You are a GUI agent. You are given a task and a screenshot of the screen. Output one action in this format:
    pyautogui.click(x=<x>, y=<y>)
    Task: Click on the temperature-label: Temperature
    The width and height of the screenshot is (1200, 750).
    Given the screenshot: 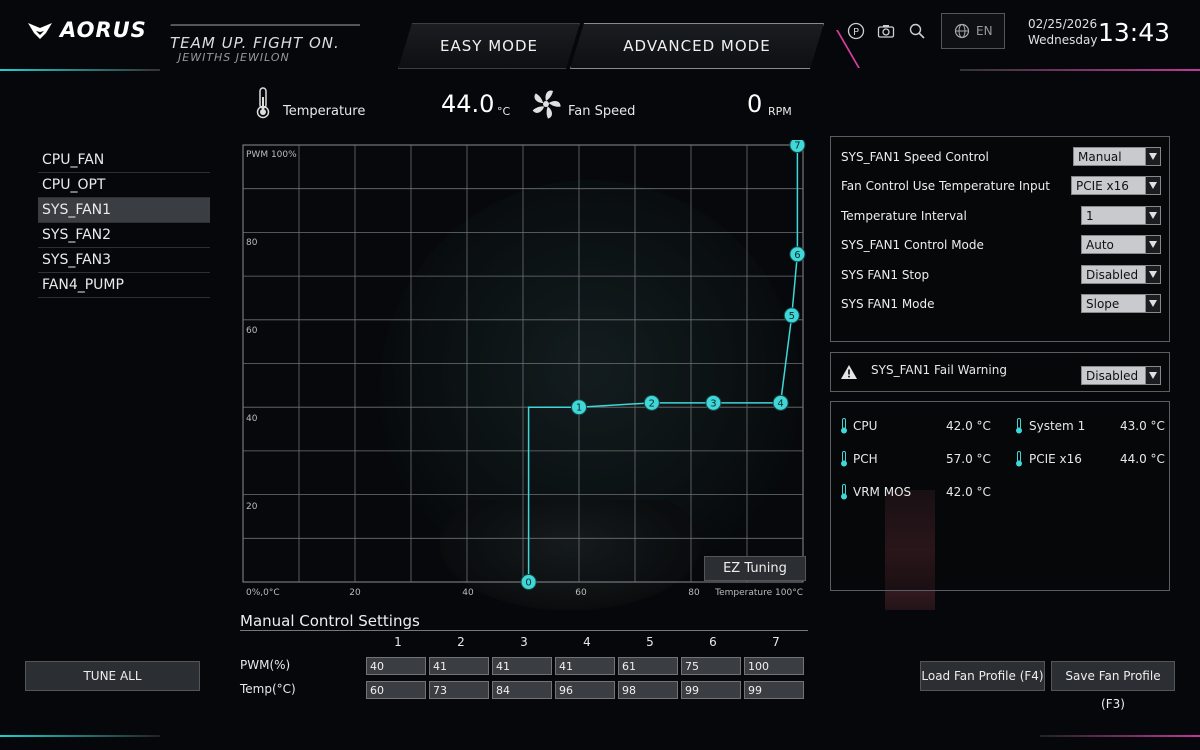 What is the action you would take?
    pyautogui.click(x=324, y=111)
    